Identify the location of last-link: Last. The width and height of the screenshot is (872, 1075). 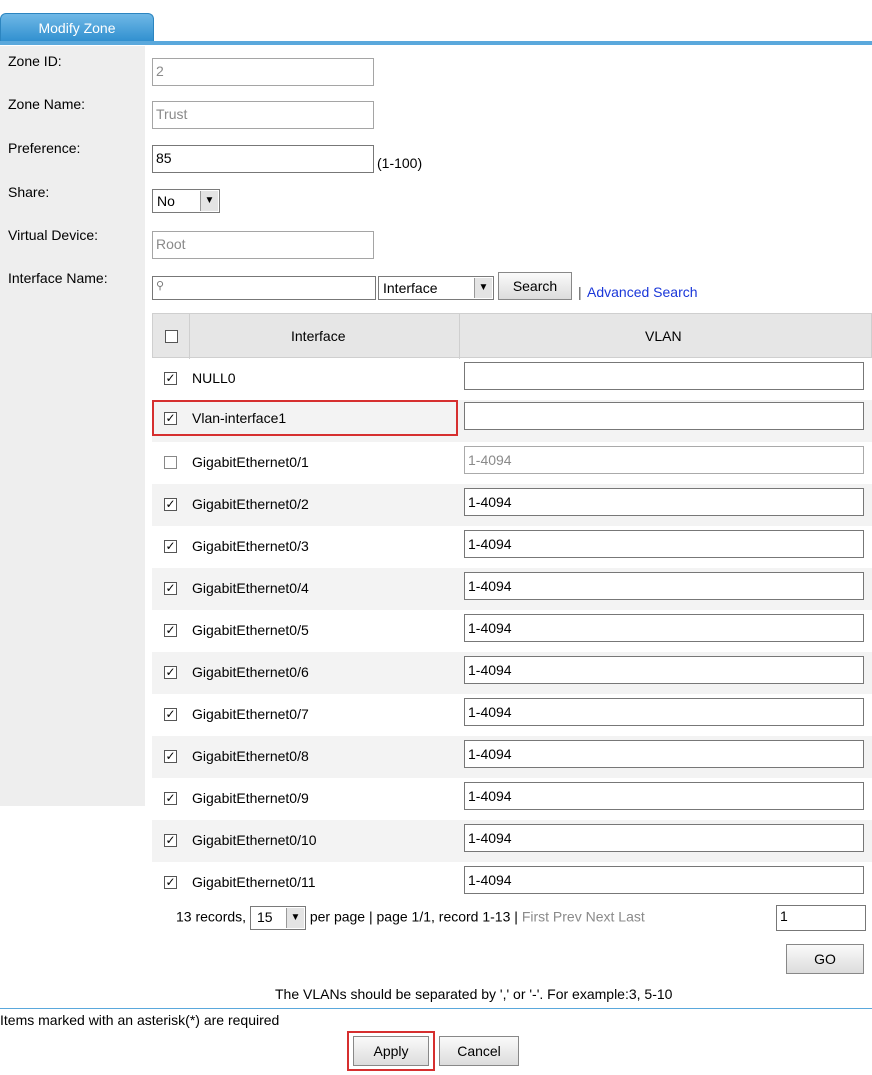
(631, 917).